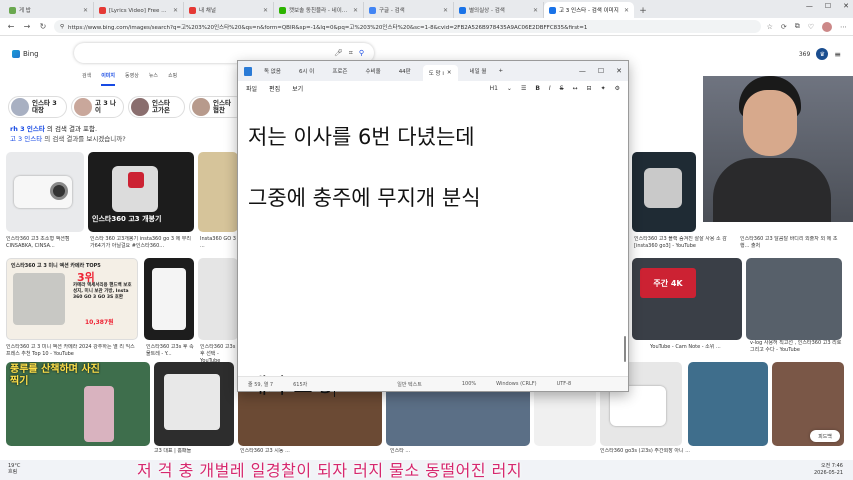 The height and width of the screenshot is (480, 853). Describe the element at coordinates (405, 71) in the screenshot. I see `notepad-tab: 44판` at that location.